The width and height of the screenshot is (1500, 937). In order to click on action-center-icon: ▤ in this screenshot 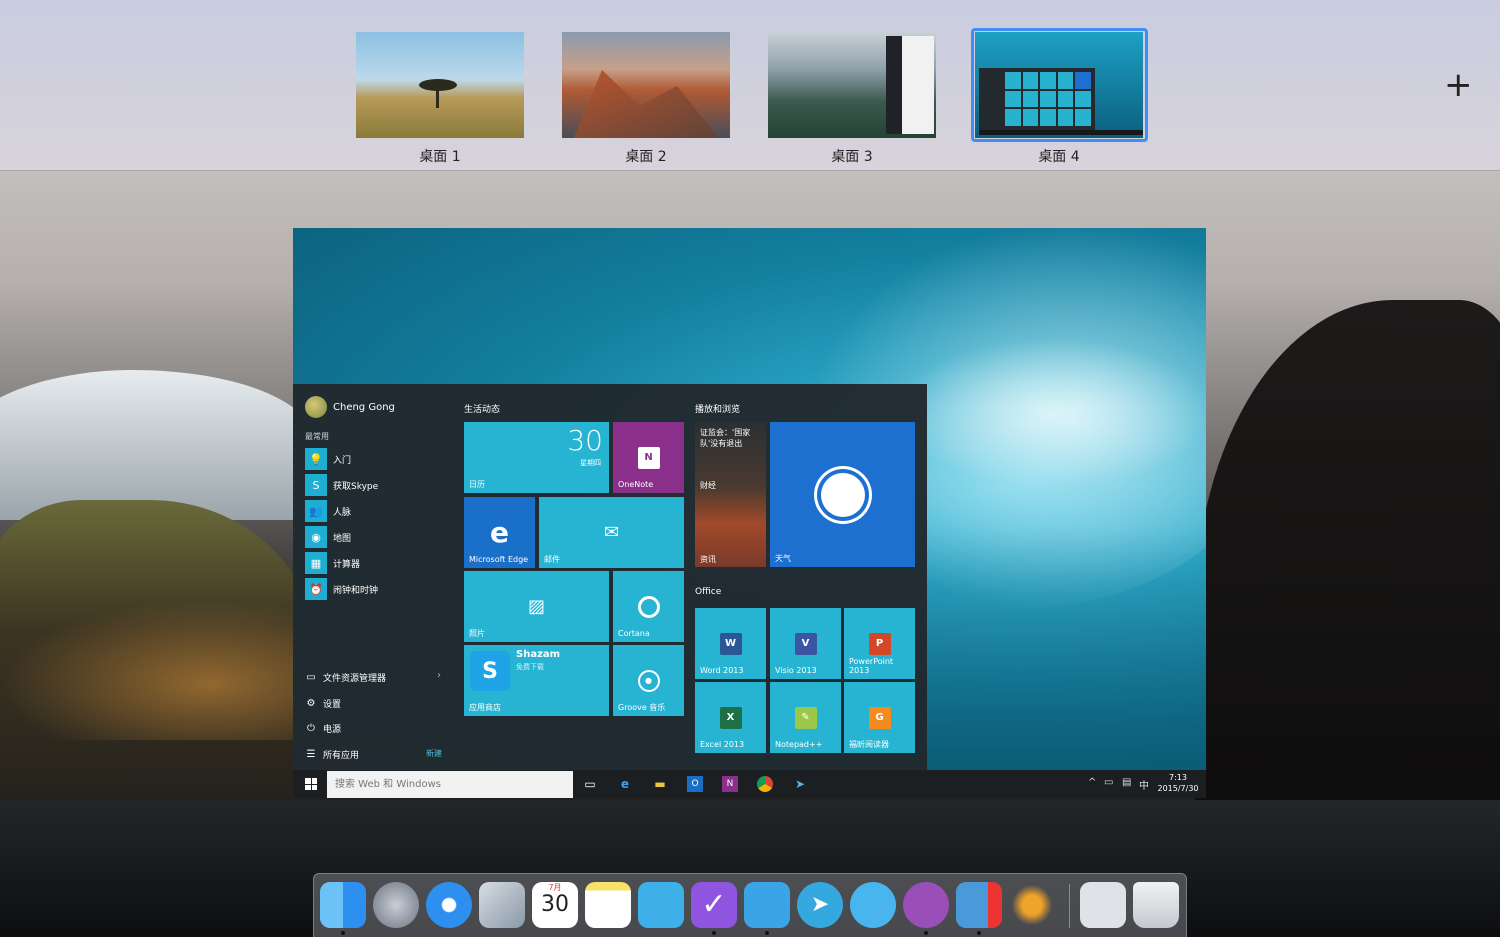, I will do `click(1126, 782)`.